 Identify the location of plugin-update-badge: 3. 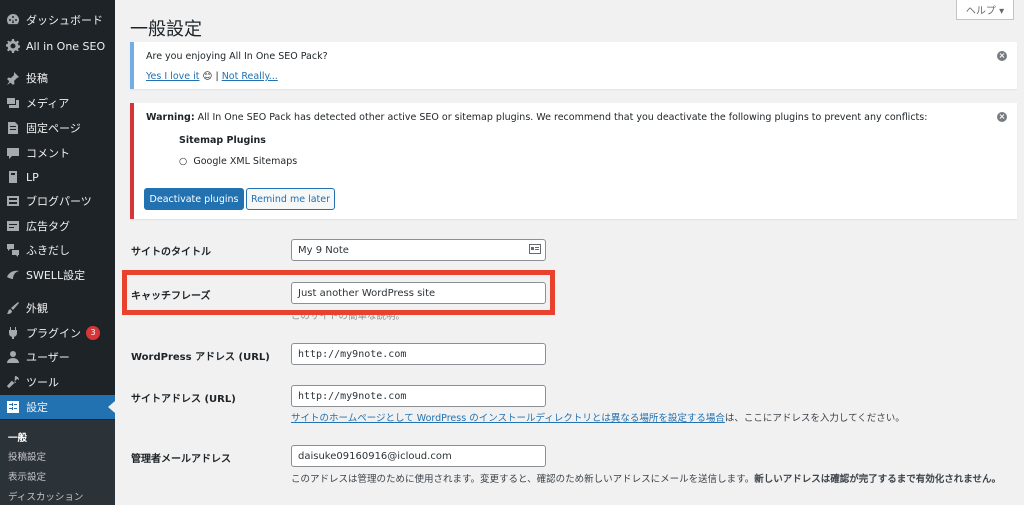
(93, 333).